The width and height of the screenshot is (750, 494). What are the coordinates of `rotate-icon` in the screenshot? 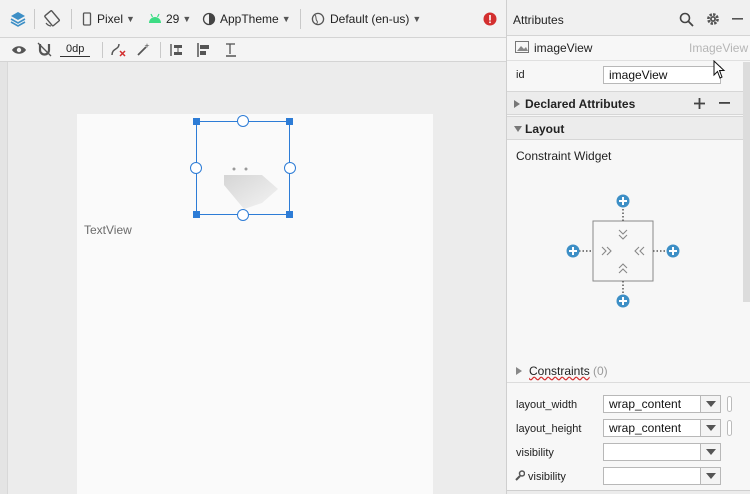 It's located at (52, 18).